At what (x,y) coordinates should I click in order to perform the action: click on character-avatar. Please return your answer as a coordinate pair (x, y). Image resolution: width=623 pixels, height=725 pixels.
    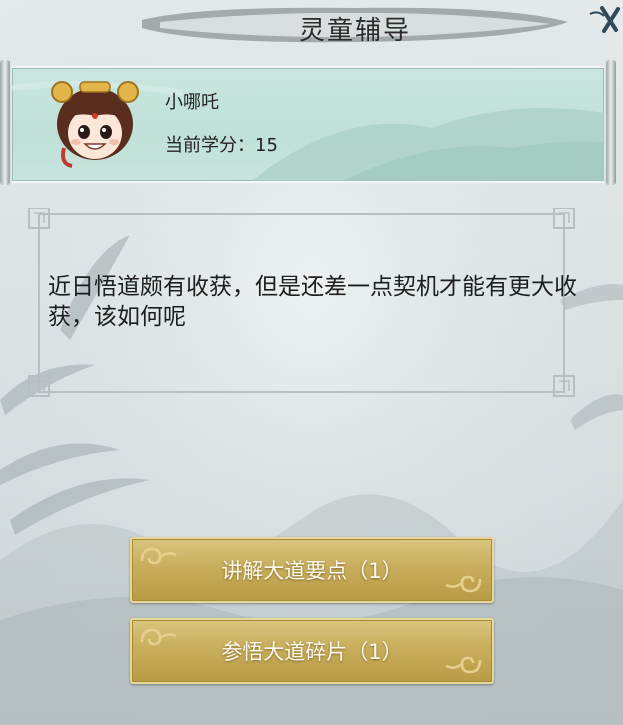
    Looking at the image, I should click on (95, 123).